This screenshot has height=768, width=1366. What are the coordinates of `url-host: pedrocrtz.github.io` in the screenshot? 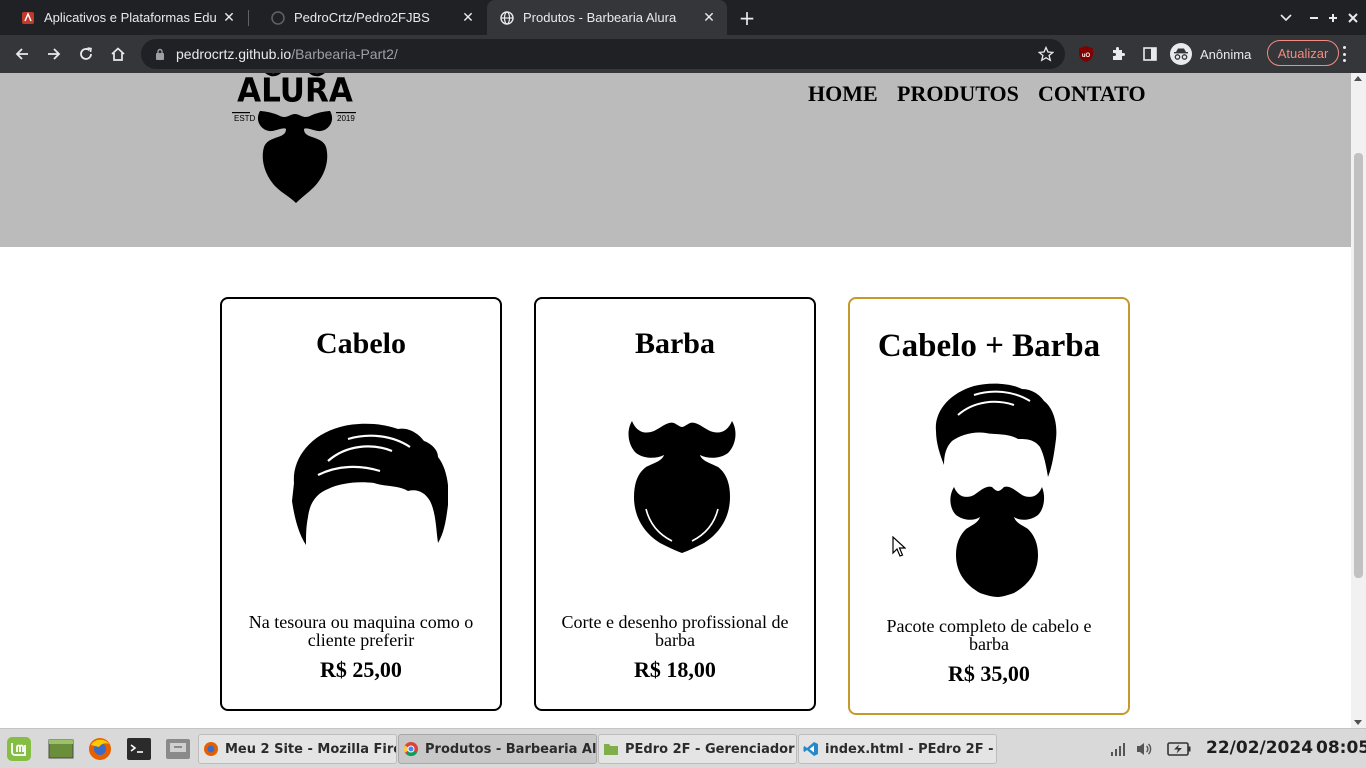 It's located at (234, 54).